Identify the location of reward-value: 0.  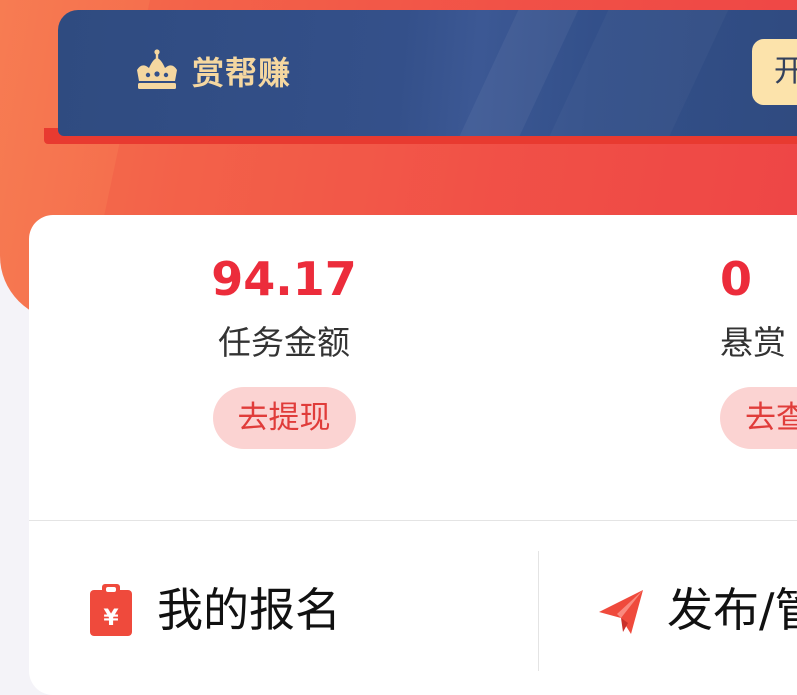
(736, 279).